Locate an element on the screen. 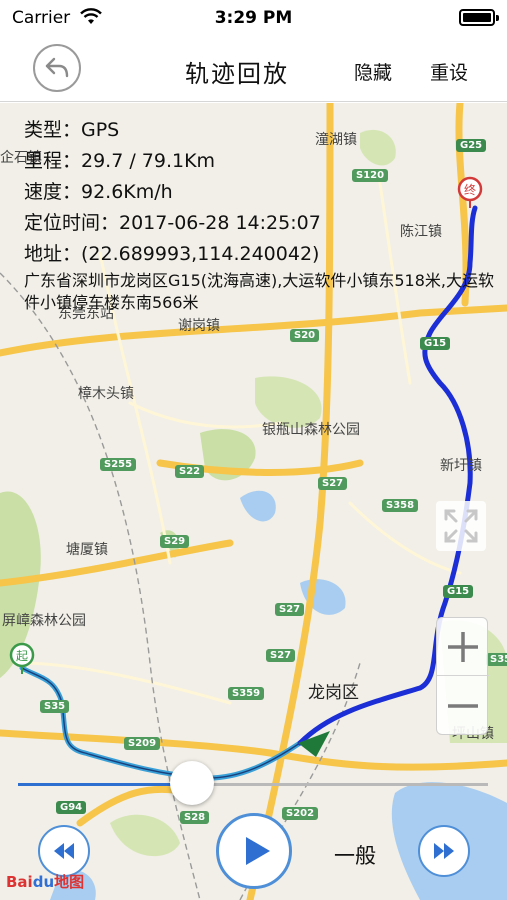 Image resolution: width=507 pixels, height=900 pixels. back-button is located at coordinates (57, 68).